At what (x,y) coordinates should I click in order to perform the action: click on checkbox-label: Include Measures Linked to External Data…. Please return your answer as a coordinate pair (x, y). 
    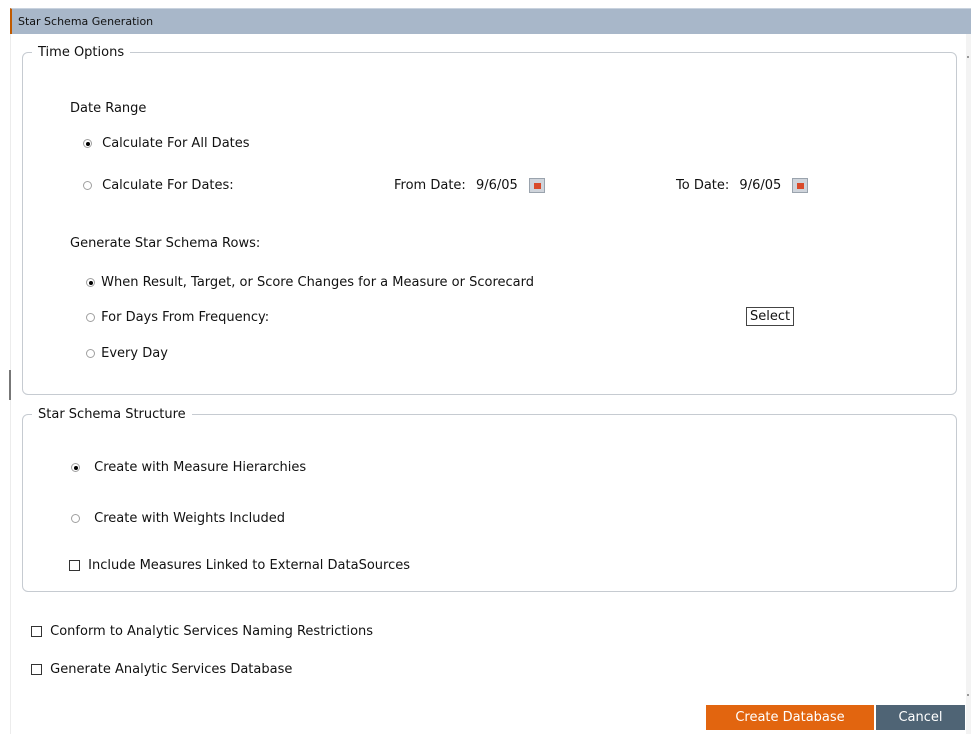
    Looking at the image, I should click on (249, 565).